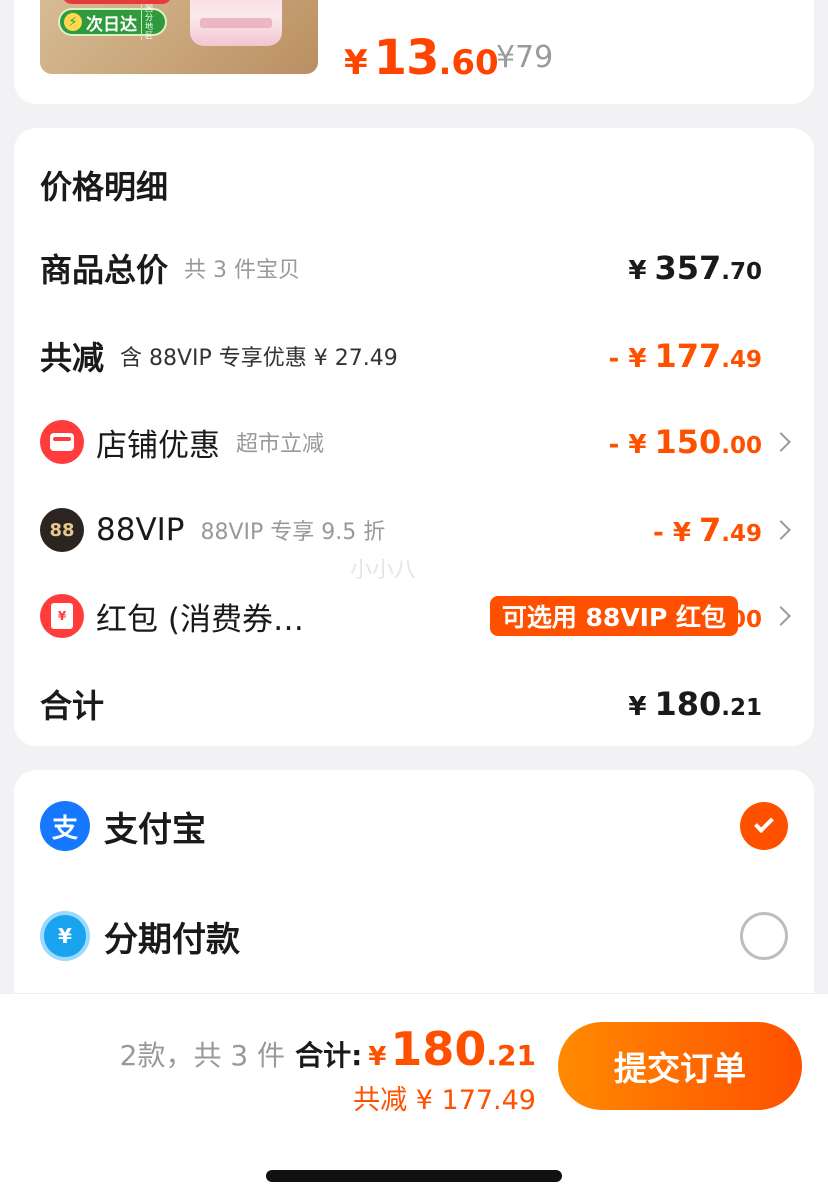  Describe the element at coordinates (327, 1049) in the screenshot. I see `order-summary: 2款，共 3 件 合计: ¥180.21` at that location.